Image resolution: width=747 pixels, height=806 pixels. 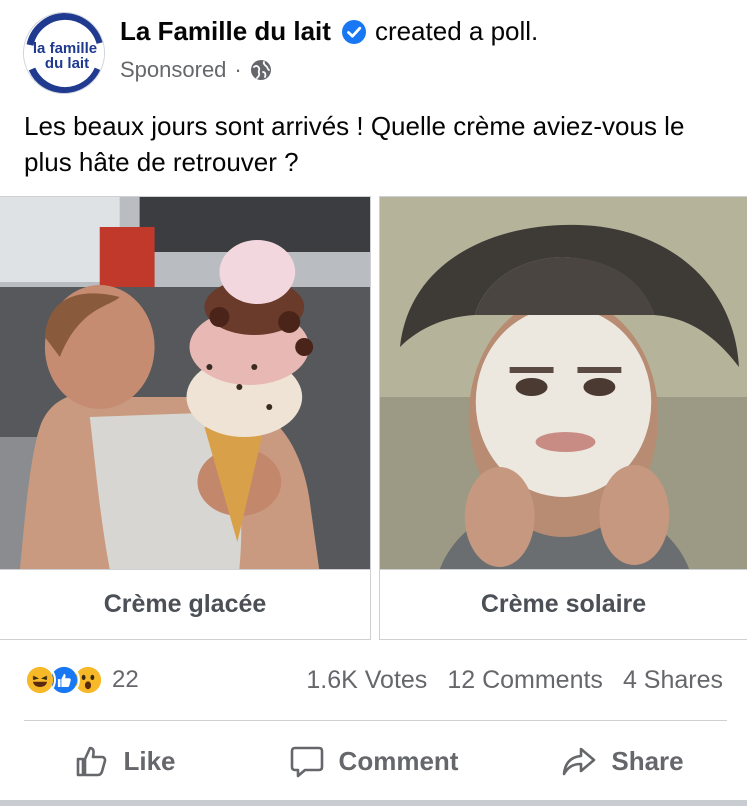 I want to click on engagement-counts: 22 1.6K Votes 12 Comments 4 Shares, so click(x=373, y=682).